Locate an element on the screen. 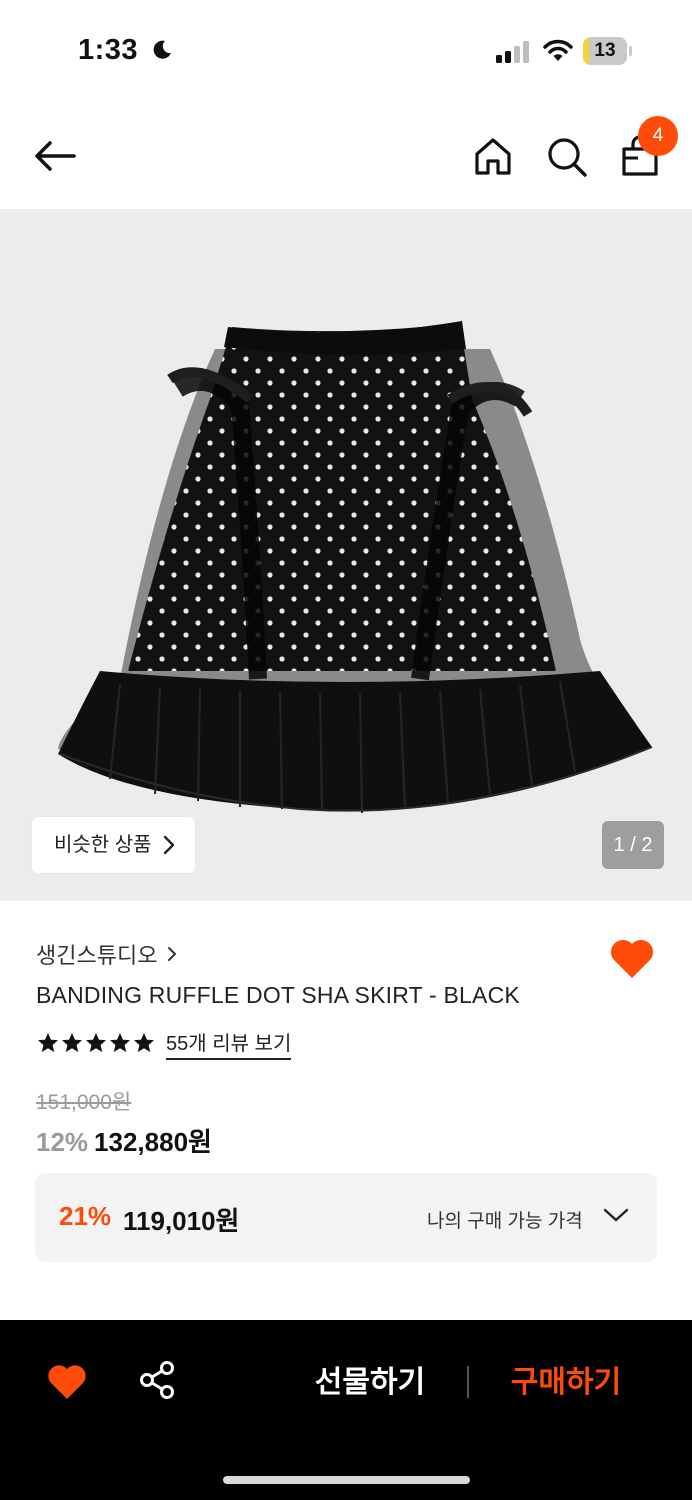 Image resolution: width=692 pixels, height=1500 pixels. wishlist-heart-button is located at coordinates (632, 958).